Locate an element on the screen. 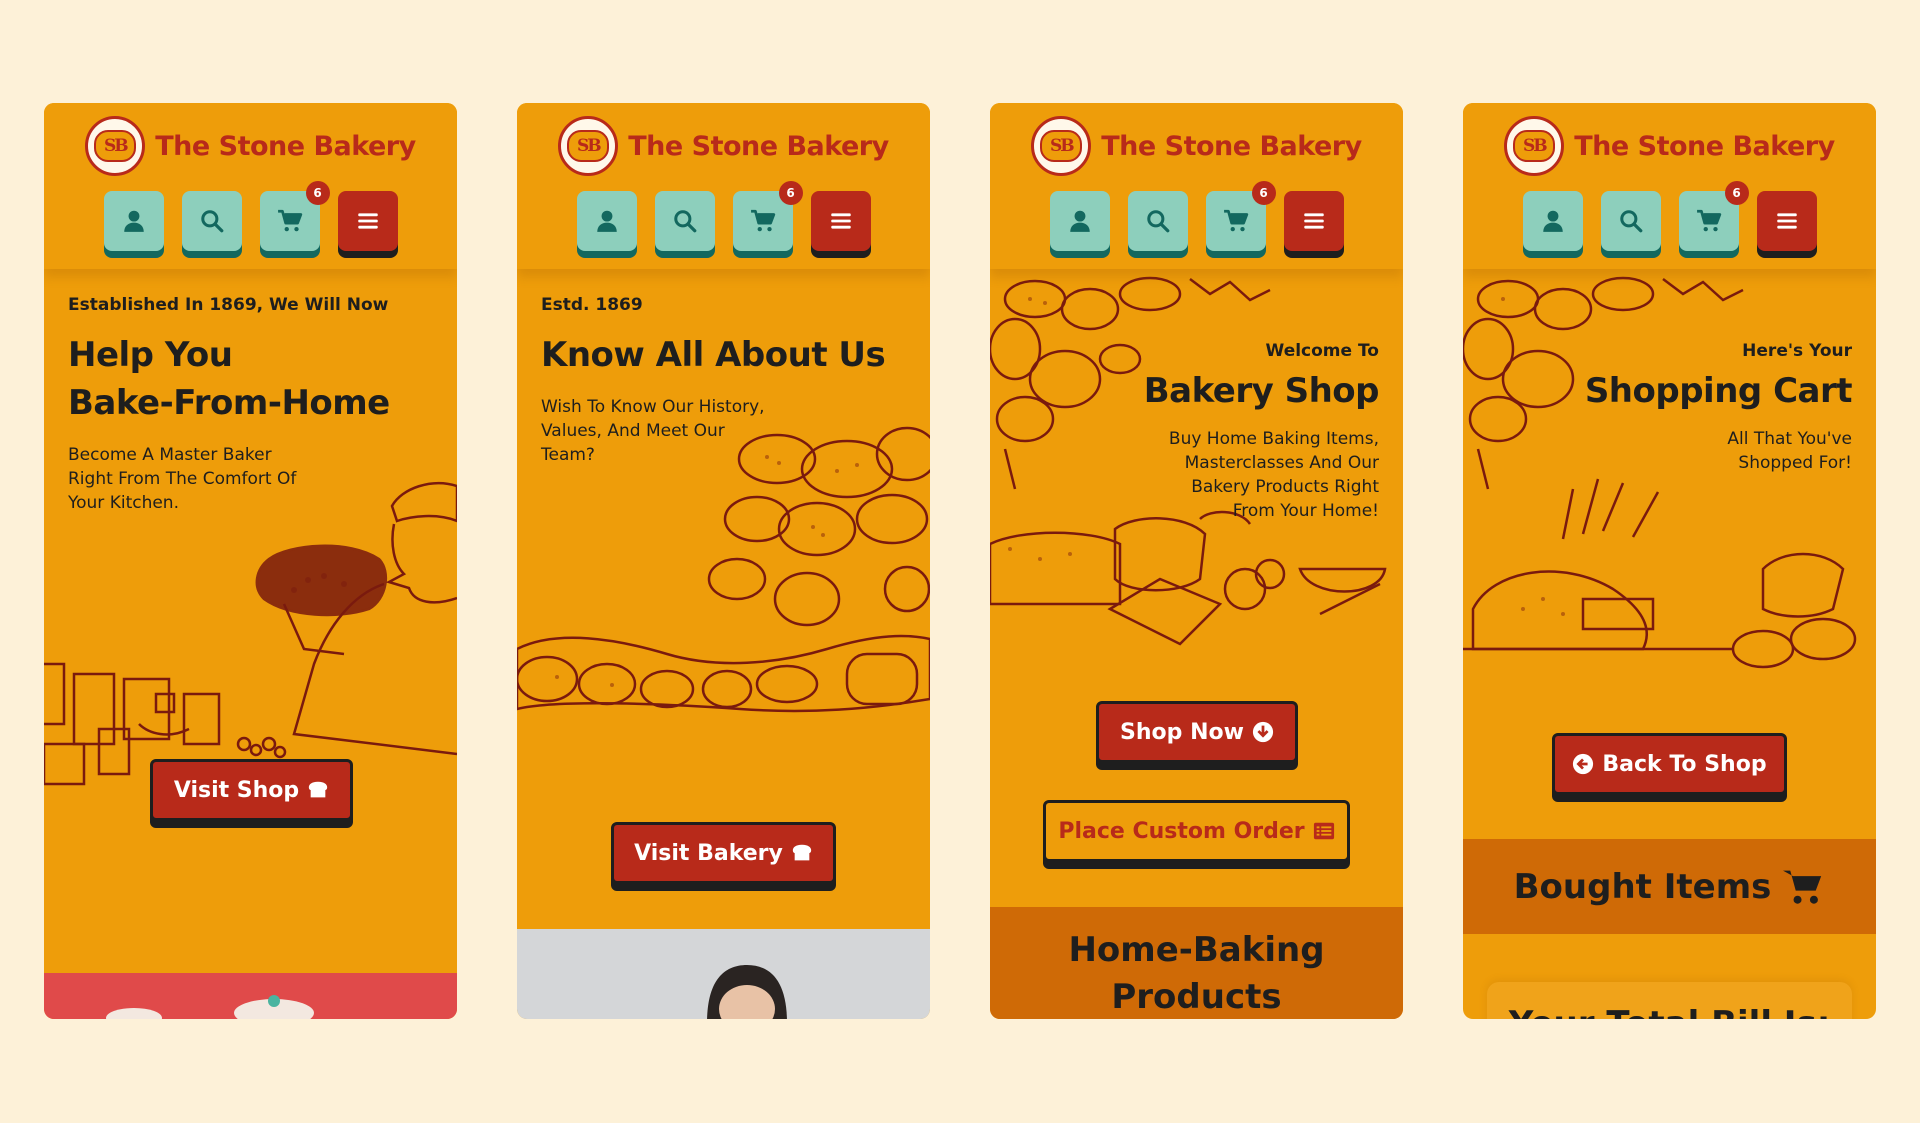 This screenshot has height=1123, width=1920. hero-kicker: Welcome To is located at coordinates (1322, 351).